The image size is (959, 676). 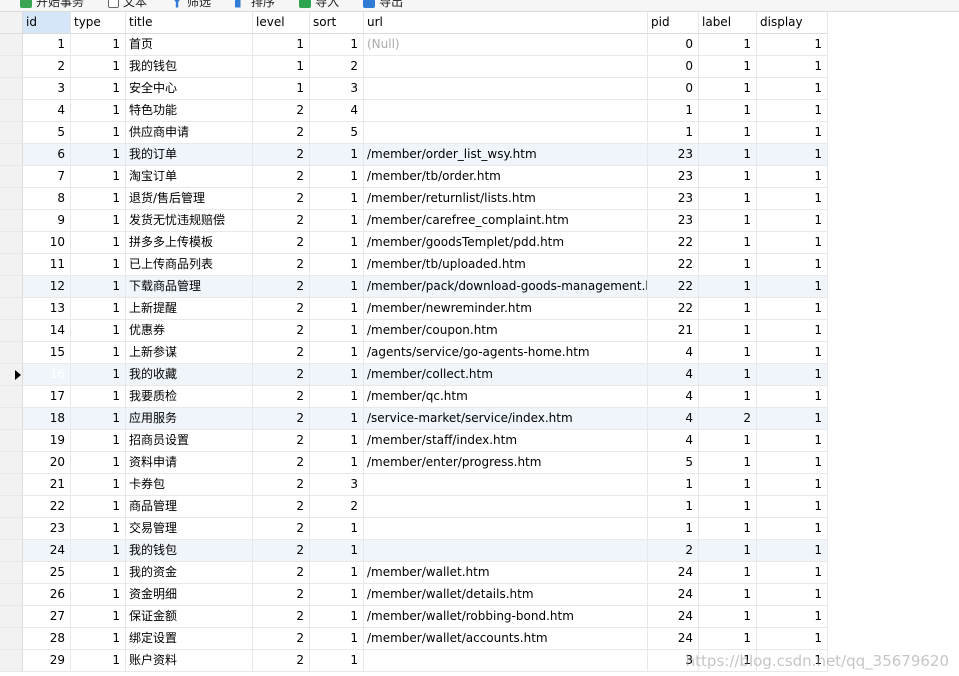 I want to click on cell-id: 18, so click(x=47, y=419).